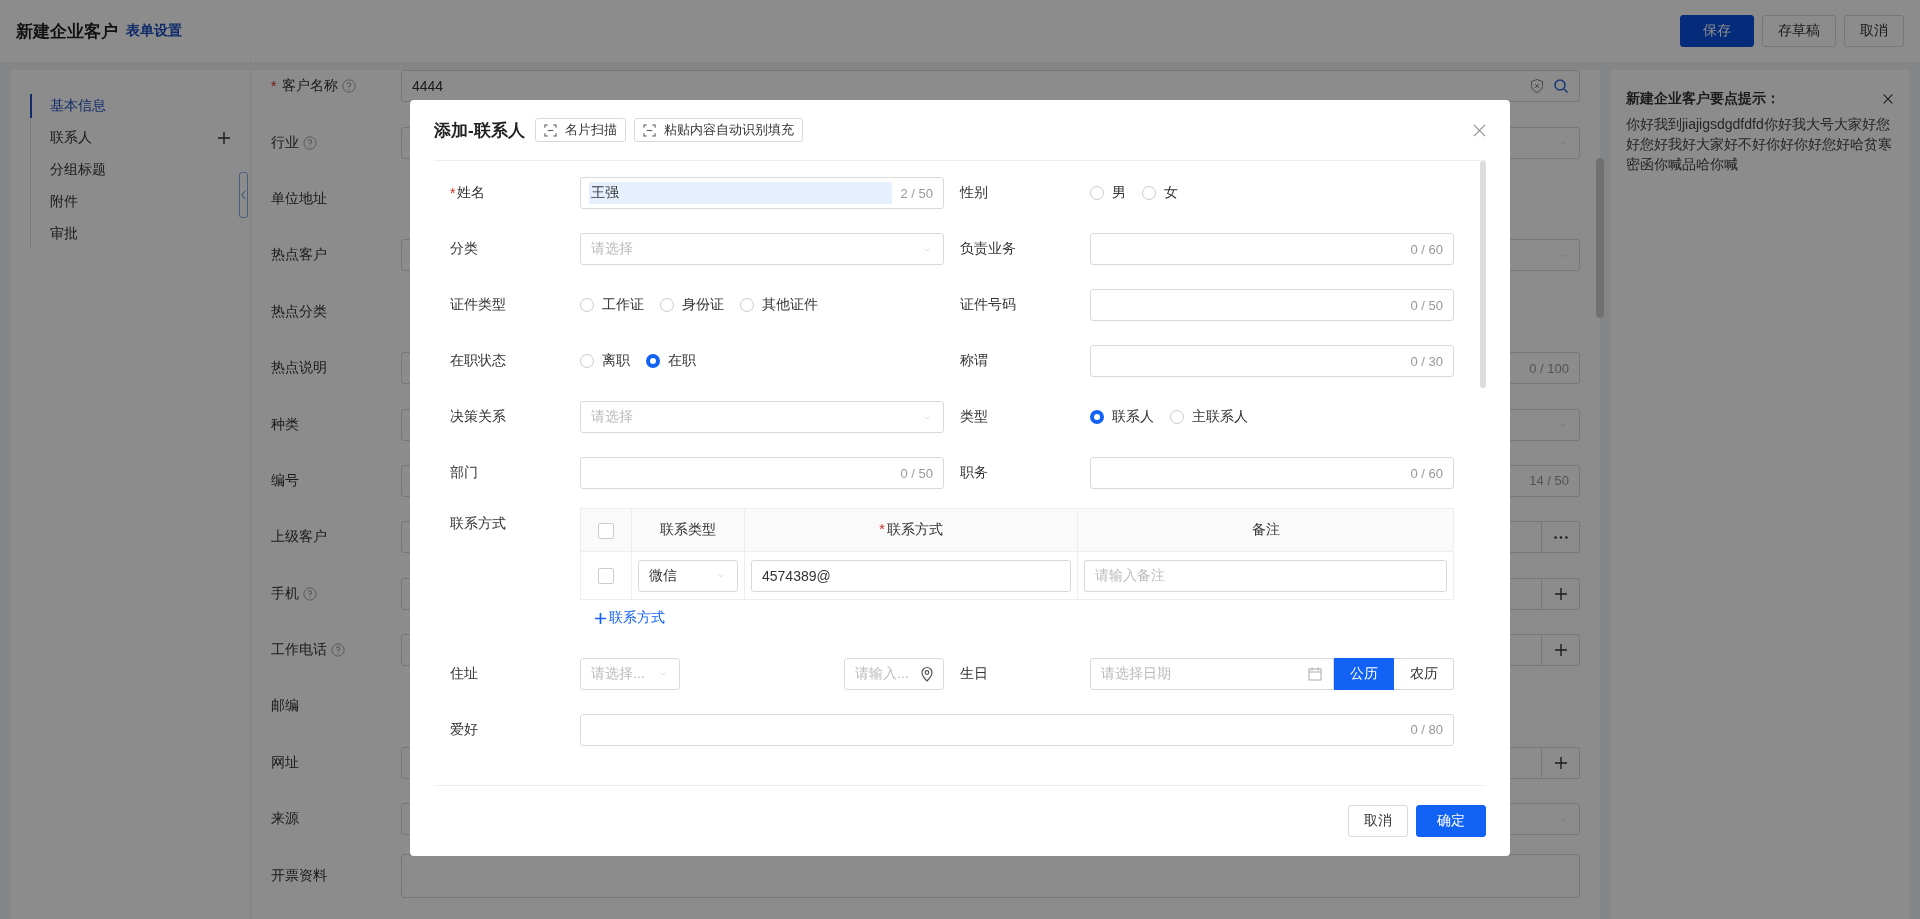 Image resolution: width=1920 pixels, height=919 pixels. What do you see at coordinates (130, 138) in the screenshot?
I see `nav-item: 联系人` at bounding box center [130, 138].